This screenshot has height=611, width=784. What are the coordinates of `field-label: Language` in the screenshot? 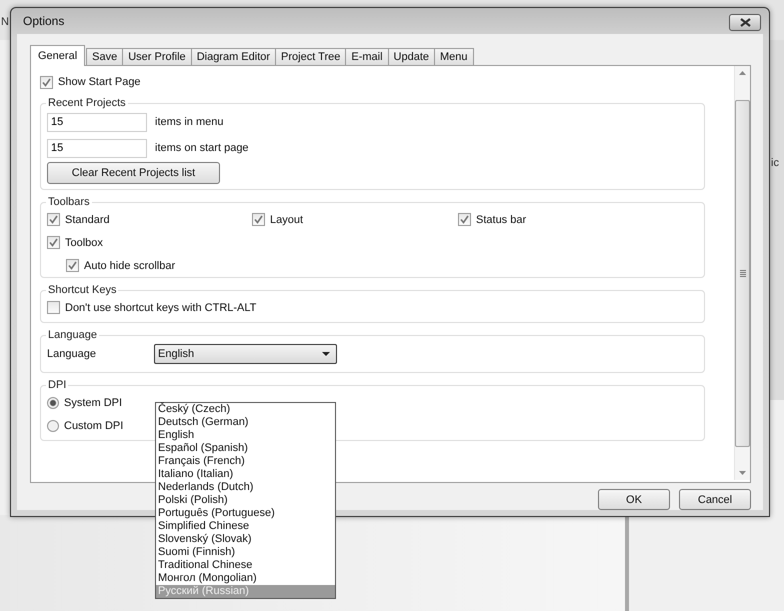 It's located at (72, 354).